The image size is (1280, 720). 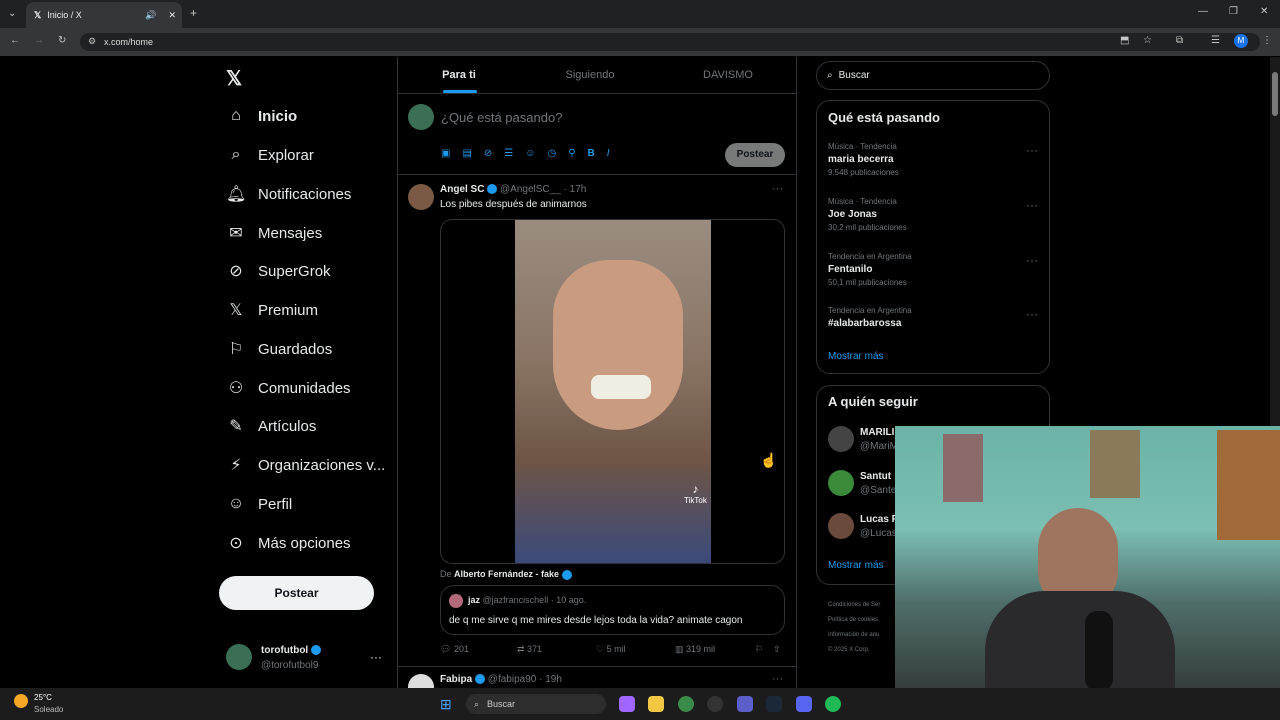 What do you see at coordinates (590, 75) in the screenshot?
I see `tab-following: Siguiendo` at bounding box center [590, 75].